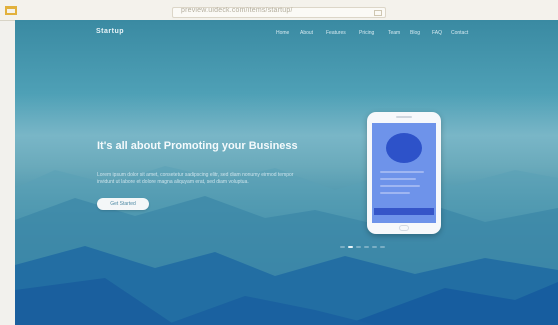 The width and height of the screenshot is (558, 325). Describe the element at coordinates (404, 148) in the screenshot. I see `app-circle-graphic` at that location.